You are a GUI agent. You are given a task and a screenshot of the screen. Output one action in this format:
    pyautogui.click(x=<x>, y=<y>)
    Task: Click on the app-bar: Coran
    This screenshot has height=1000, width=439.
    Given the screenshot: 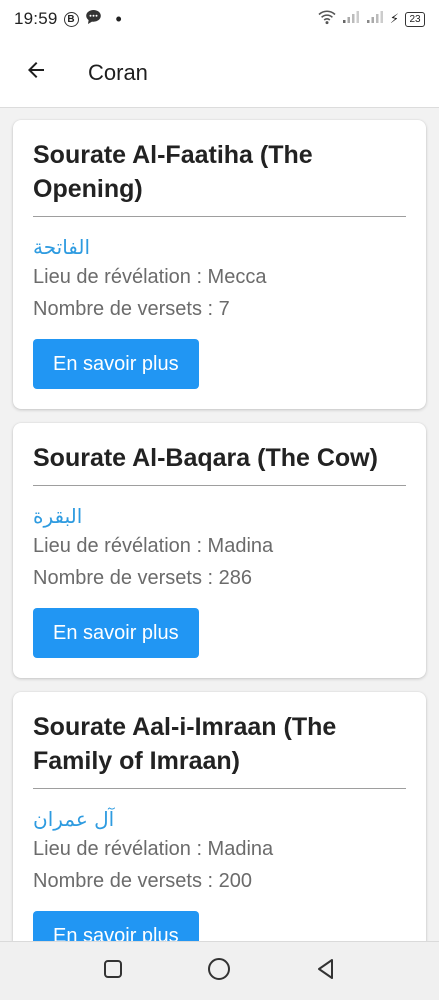 What is the action you would take?
    pyautogui.click(x=219, y=73)
    